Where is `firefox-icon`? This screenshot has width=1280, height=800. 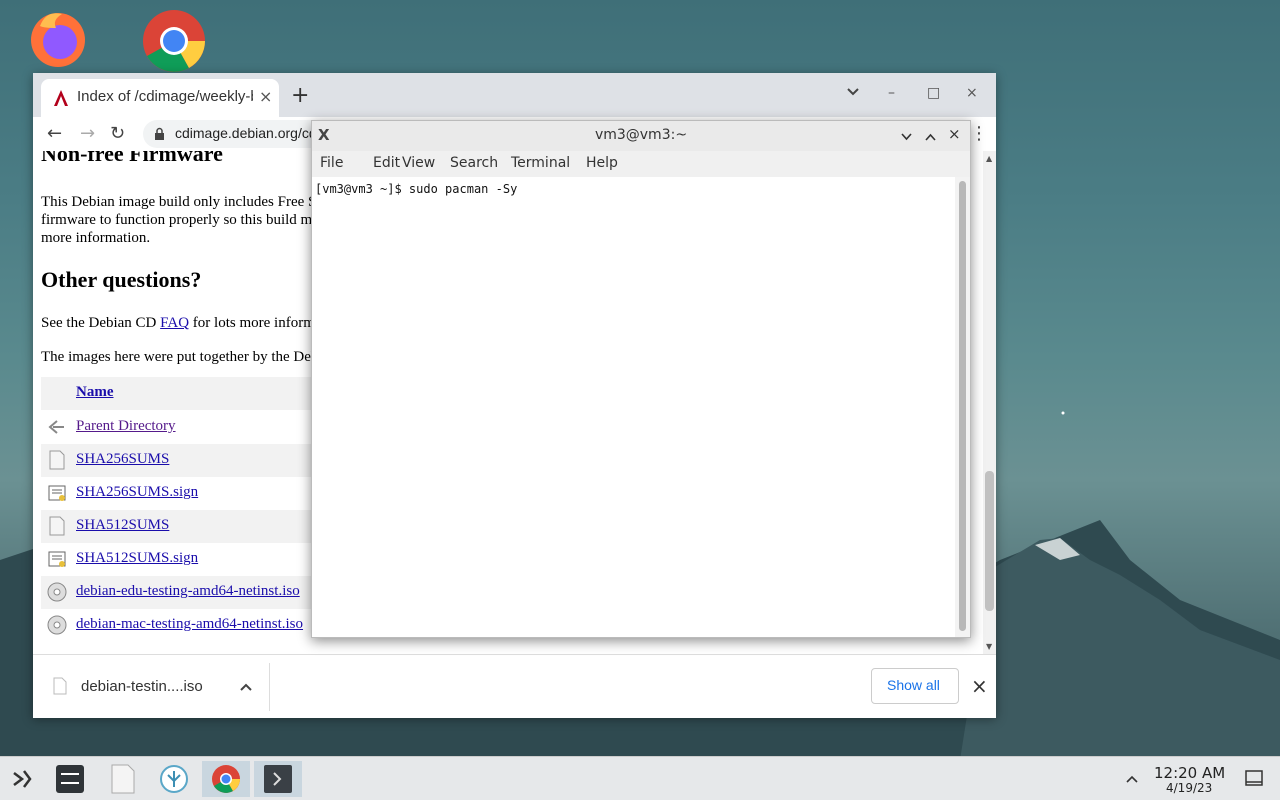 firefox-icon is located at coordinates (58, 38).